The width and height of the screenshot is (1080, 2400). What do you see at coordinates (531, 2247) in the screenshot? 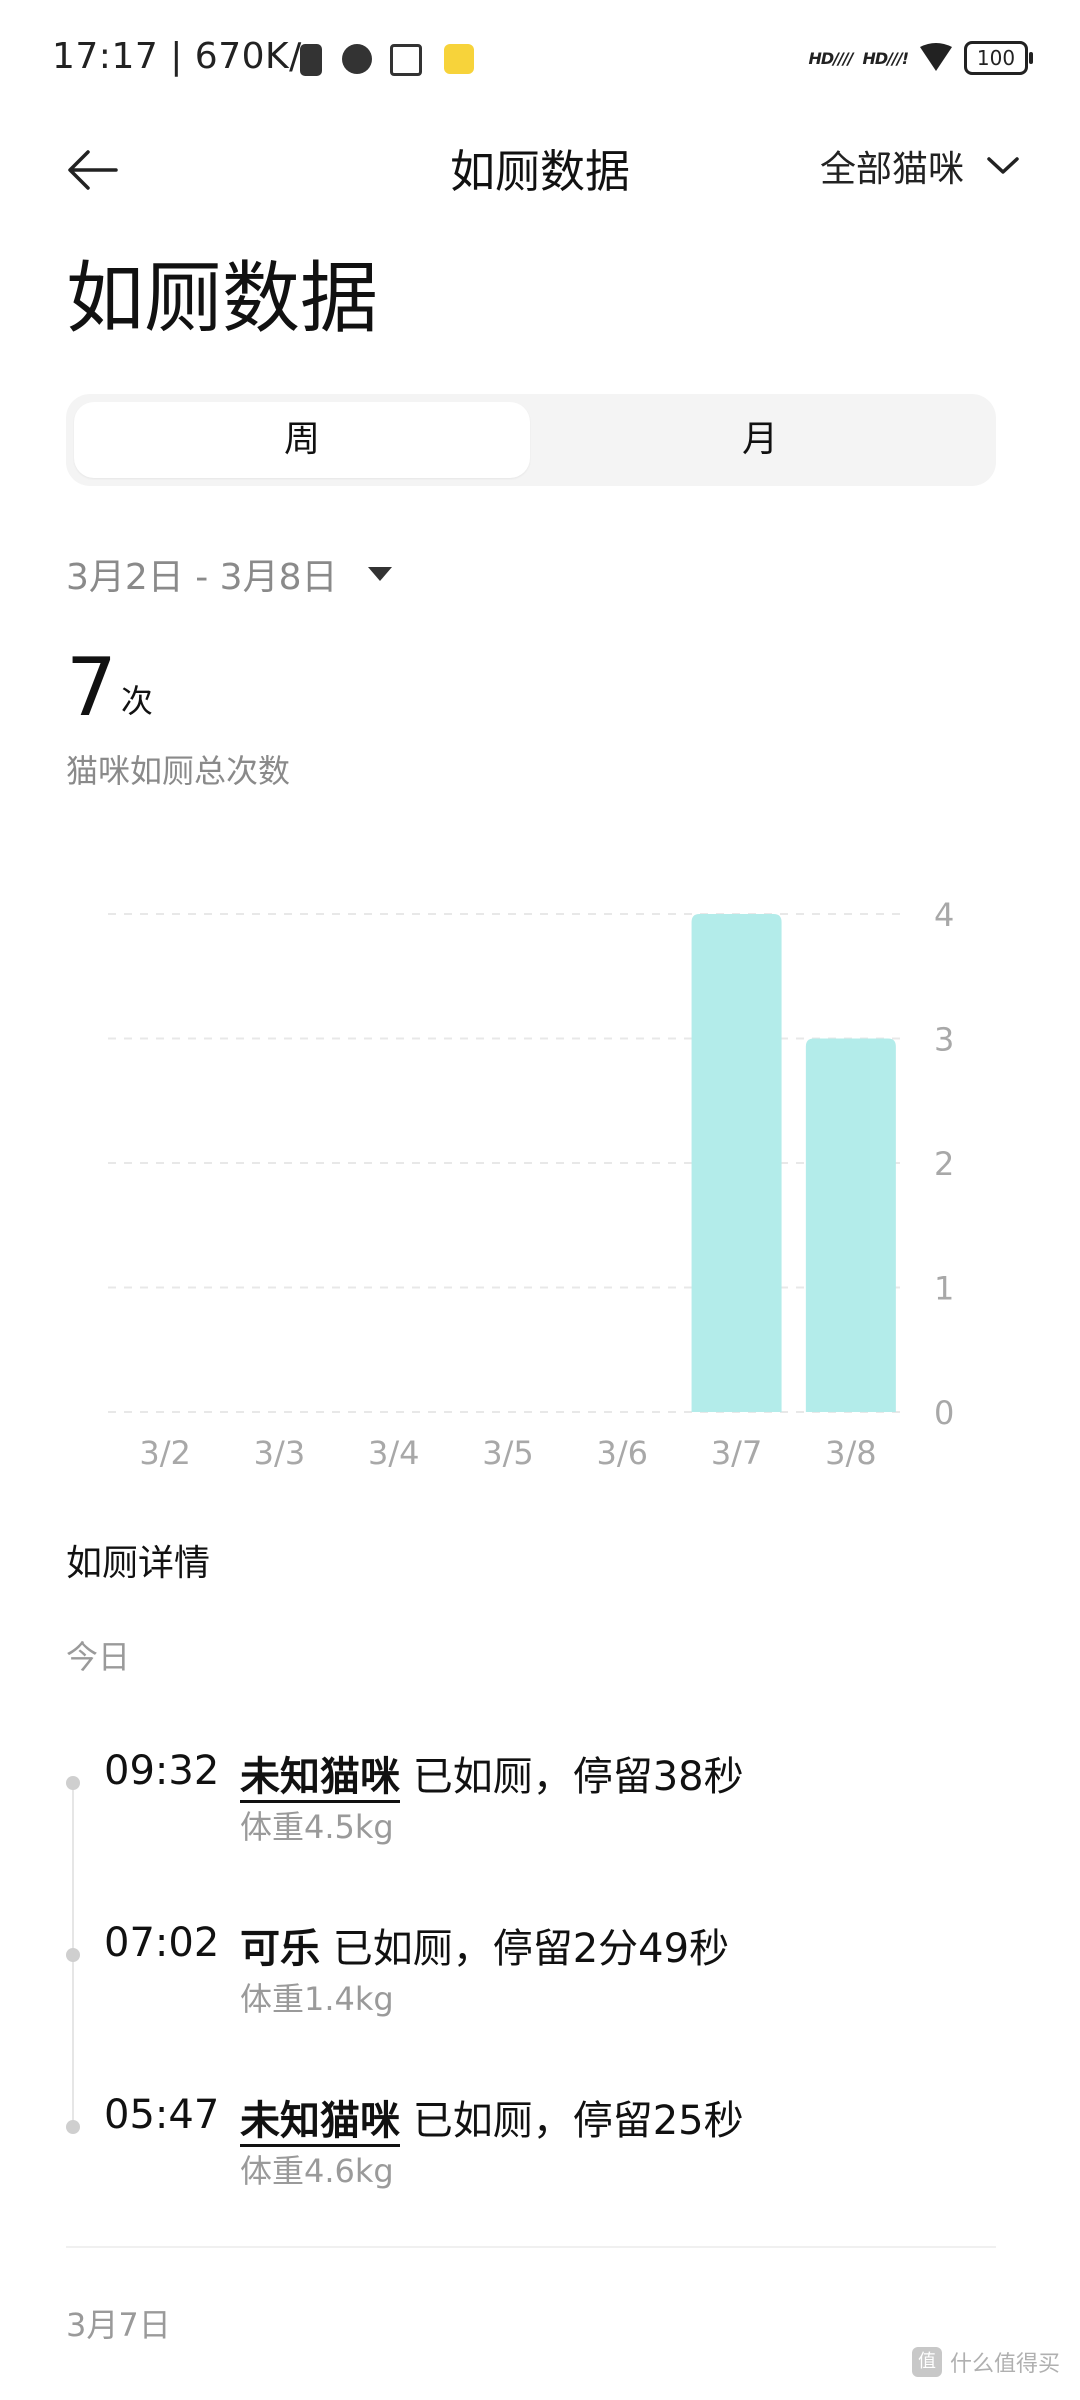
I see `divider` at bounding box center [531, 2247].